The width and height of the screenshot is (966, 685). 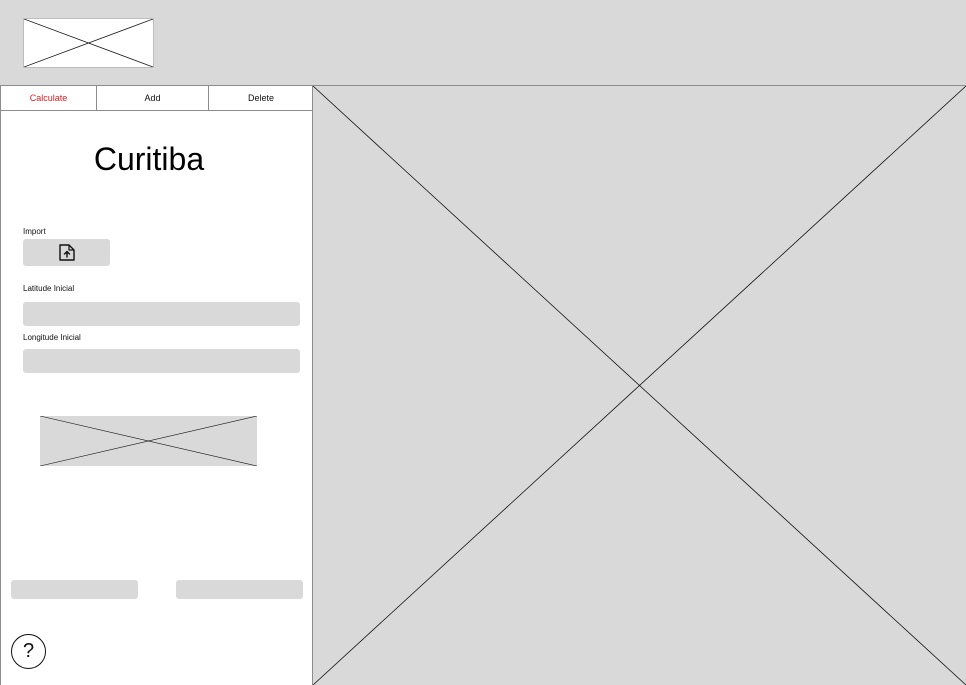 What do you see at coordinates (149, 159) in the screenshot?
I see `city-title: Curitiba` at bounding box center [149, 159].